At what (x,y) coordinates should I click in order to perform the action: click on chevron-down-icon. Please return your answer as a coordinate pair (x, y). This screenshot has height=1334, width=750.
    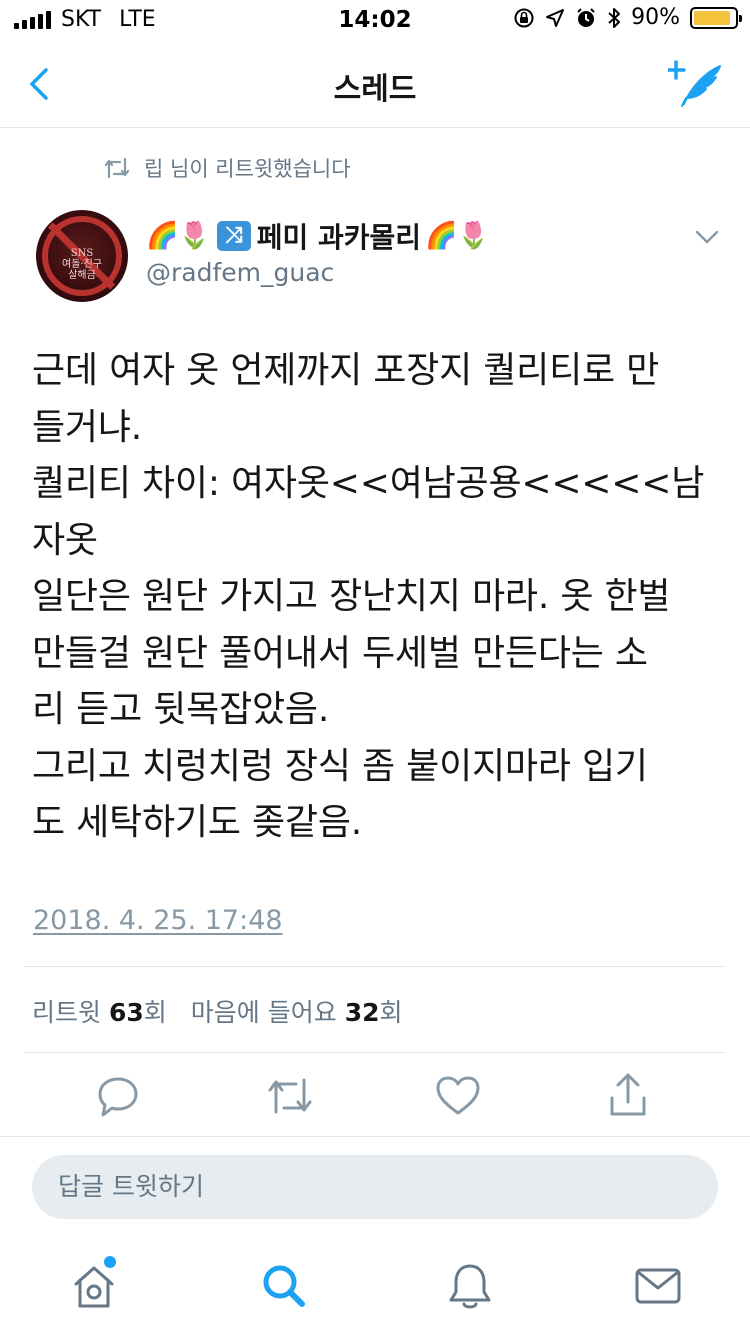
    Looking at the image, I should click on (707, 237).